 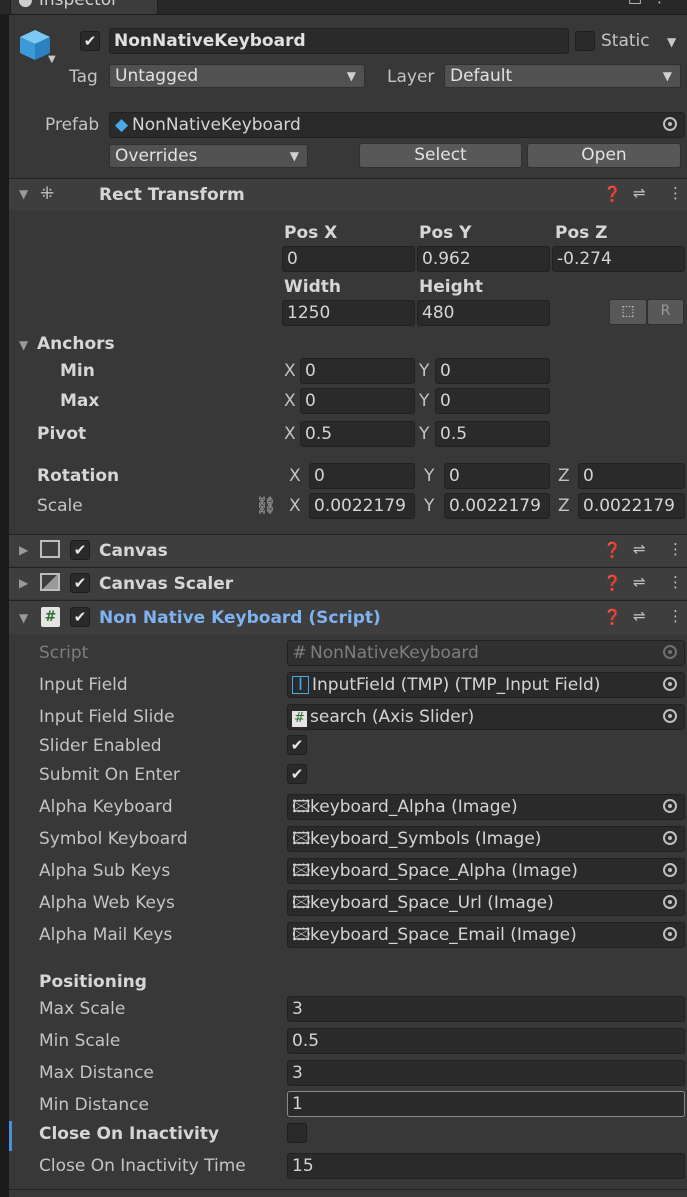 What do you see at coordinates (497, 476) in the screenshot?
I see `rotation-y-field: 0` at bounding box center [497, 476].